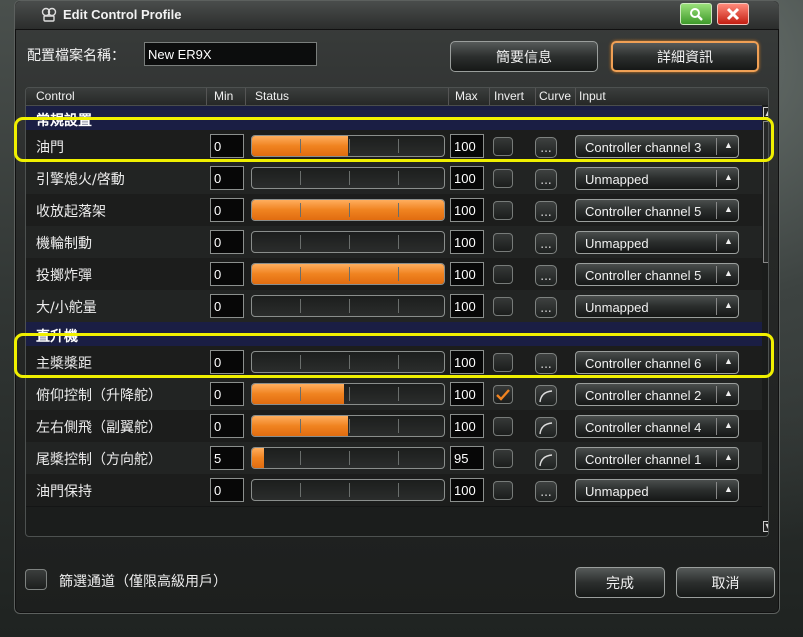 The width and height of the screenshot is (803, 637). I want to click on input-select: Controller channel 6 ▲, so click(657, 362).